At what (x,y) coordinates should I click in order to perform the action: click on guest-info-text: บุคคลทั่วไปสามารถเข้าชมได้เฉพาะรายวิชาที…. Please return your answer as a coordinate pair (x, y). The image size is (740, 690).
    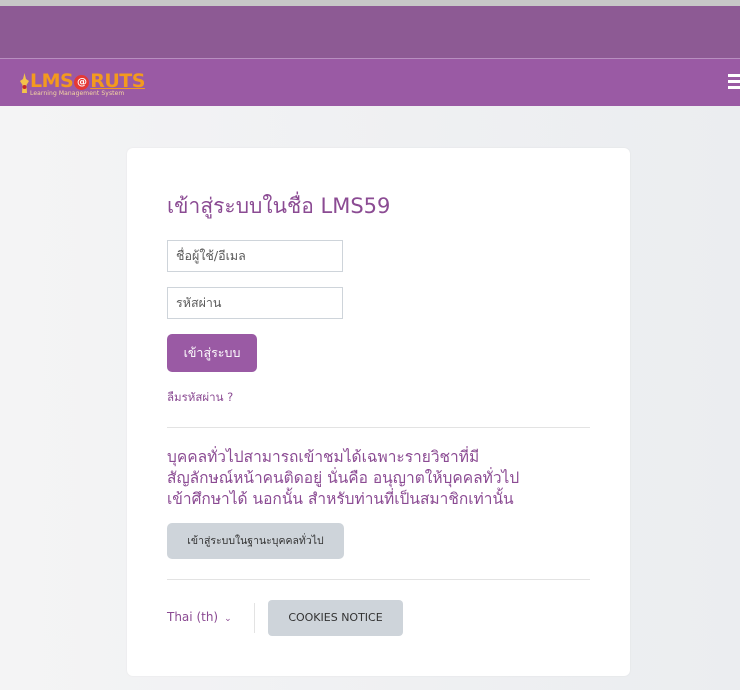
    Looking at the image, I should click on (382, 478).